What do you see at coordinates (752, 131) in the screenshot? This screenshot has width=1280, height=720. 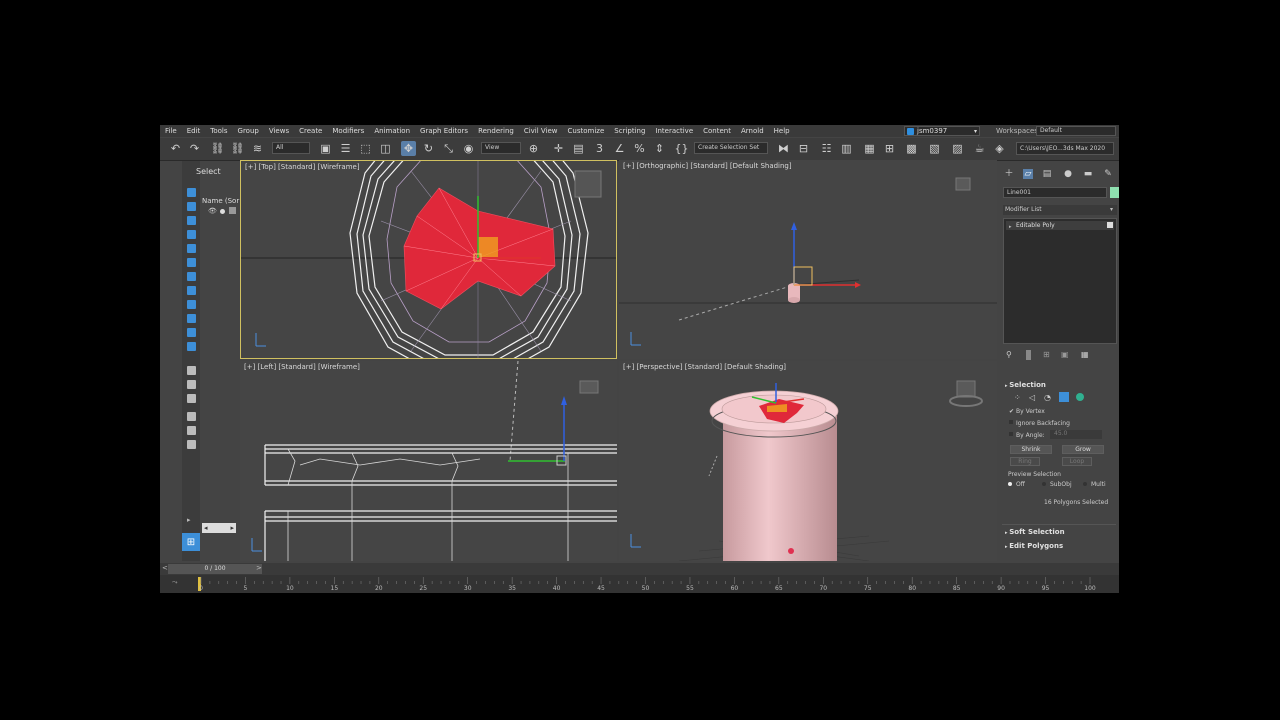 I see `menu-arnold: Arnold` at bounding box center [752, 131].